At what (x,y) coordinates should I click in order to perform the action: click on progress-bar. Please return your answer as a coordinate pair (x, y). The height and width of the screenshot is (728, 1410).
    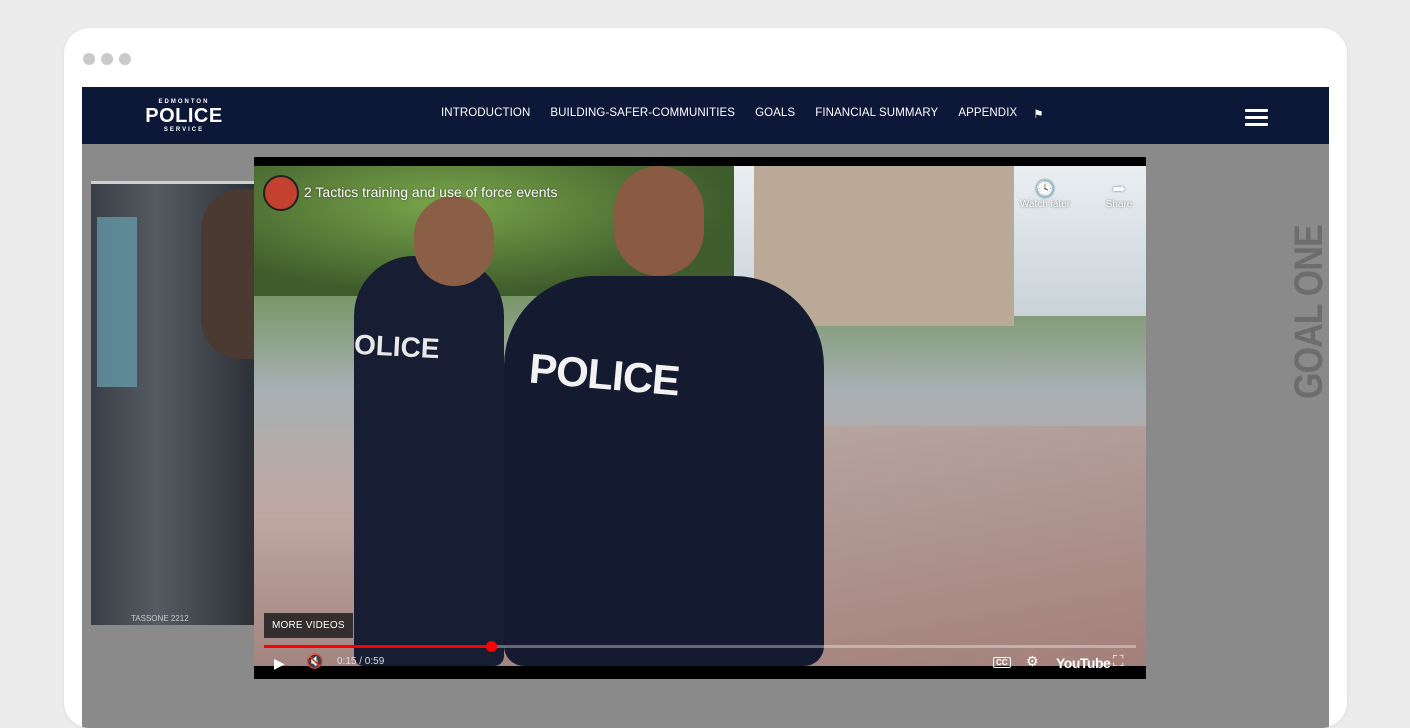
    Looking at the image, I should click on (700, 646).